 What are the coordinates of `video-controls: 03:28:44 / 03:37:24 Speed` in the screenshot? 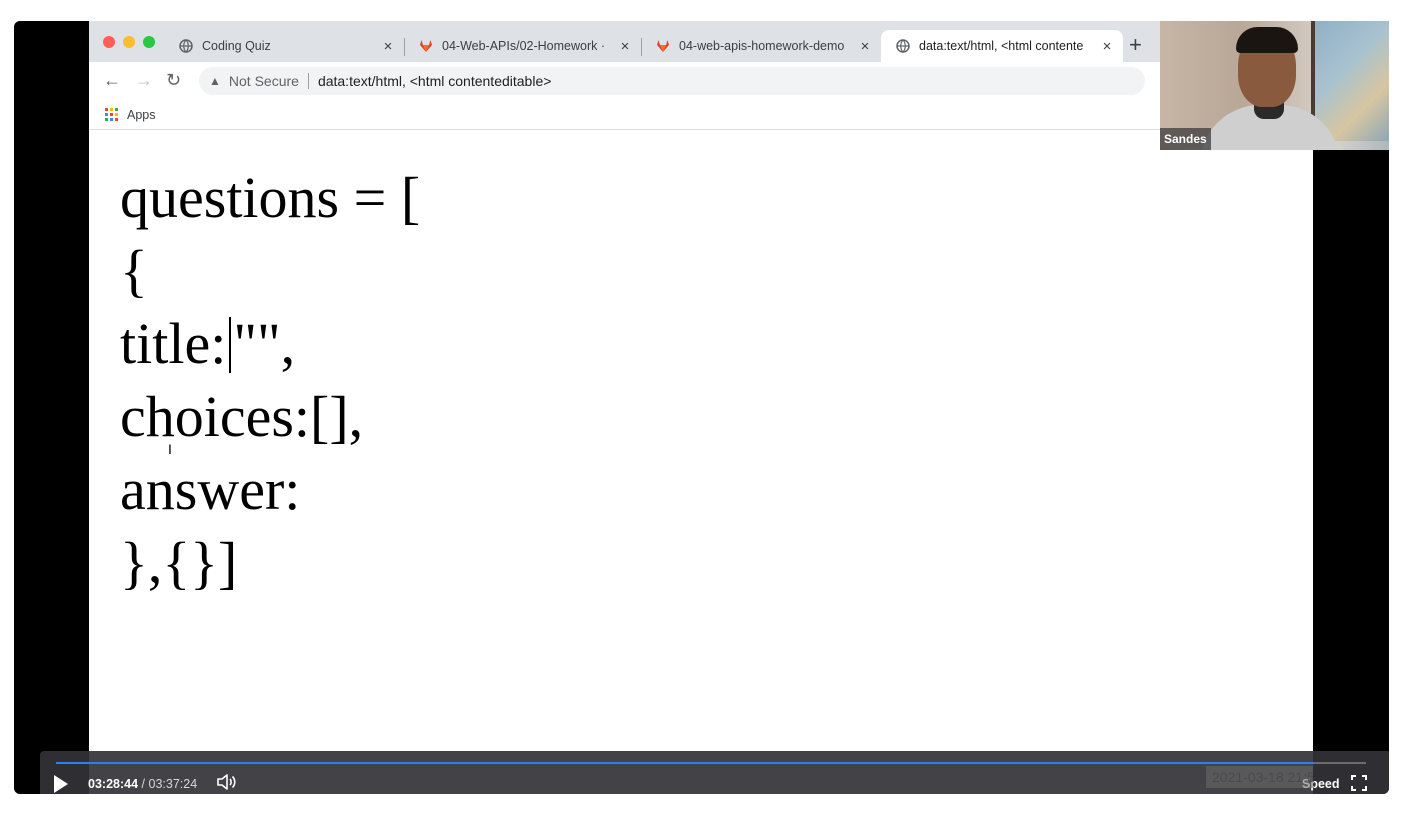 It's located at (714, 772).